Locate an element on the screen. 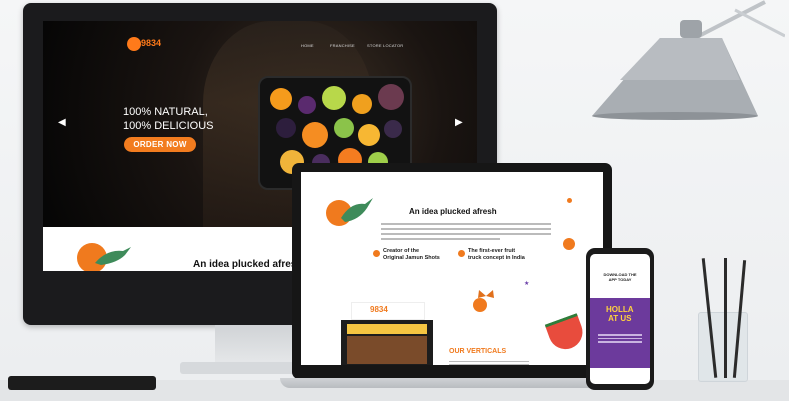  fruit-truck-image: 9834 is located at coordinates (387, 333).